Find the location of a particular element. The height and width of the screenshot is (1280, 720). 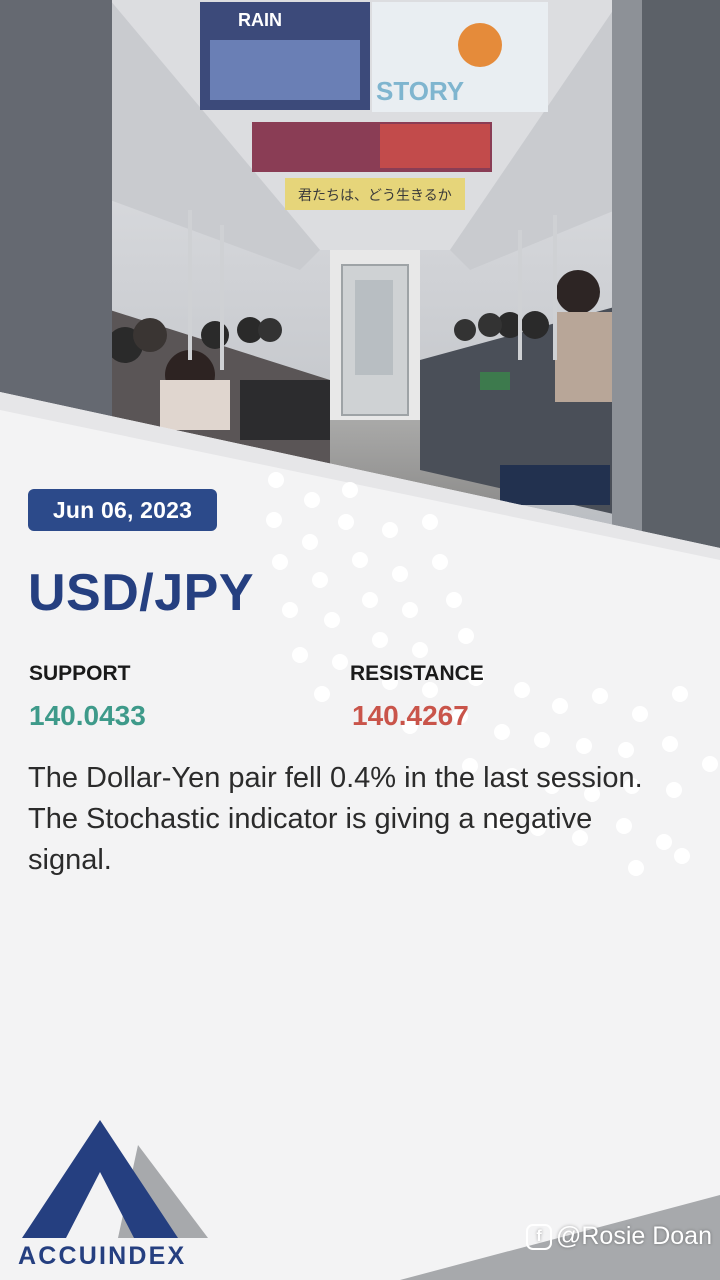

support-value: 140.0433 is located at coordinates (87, 715).